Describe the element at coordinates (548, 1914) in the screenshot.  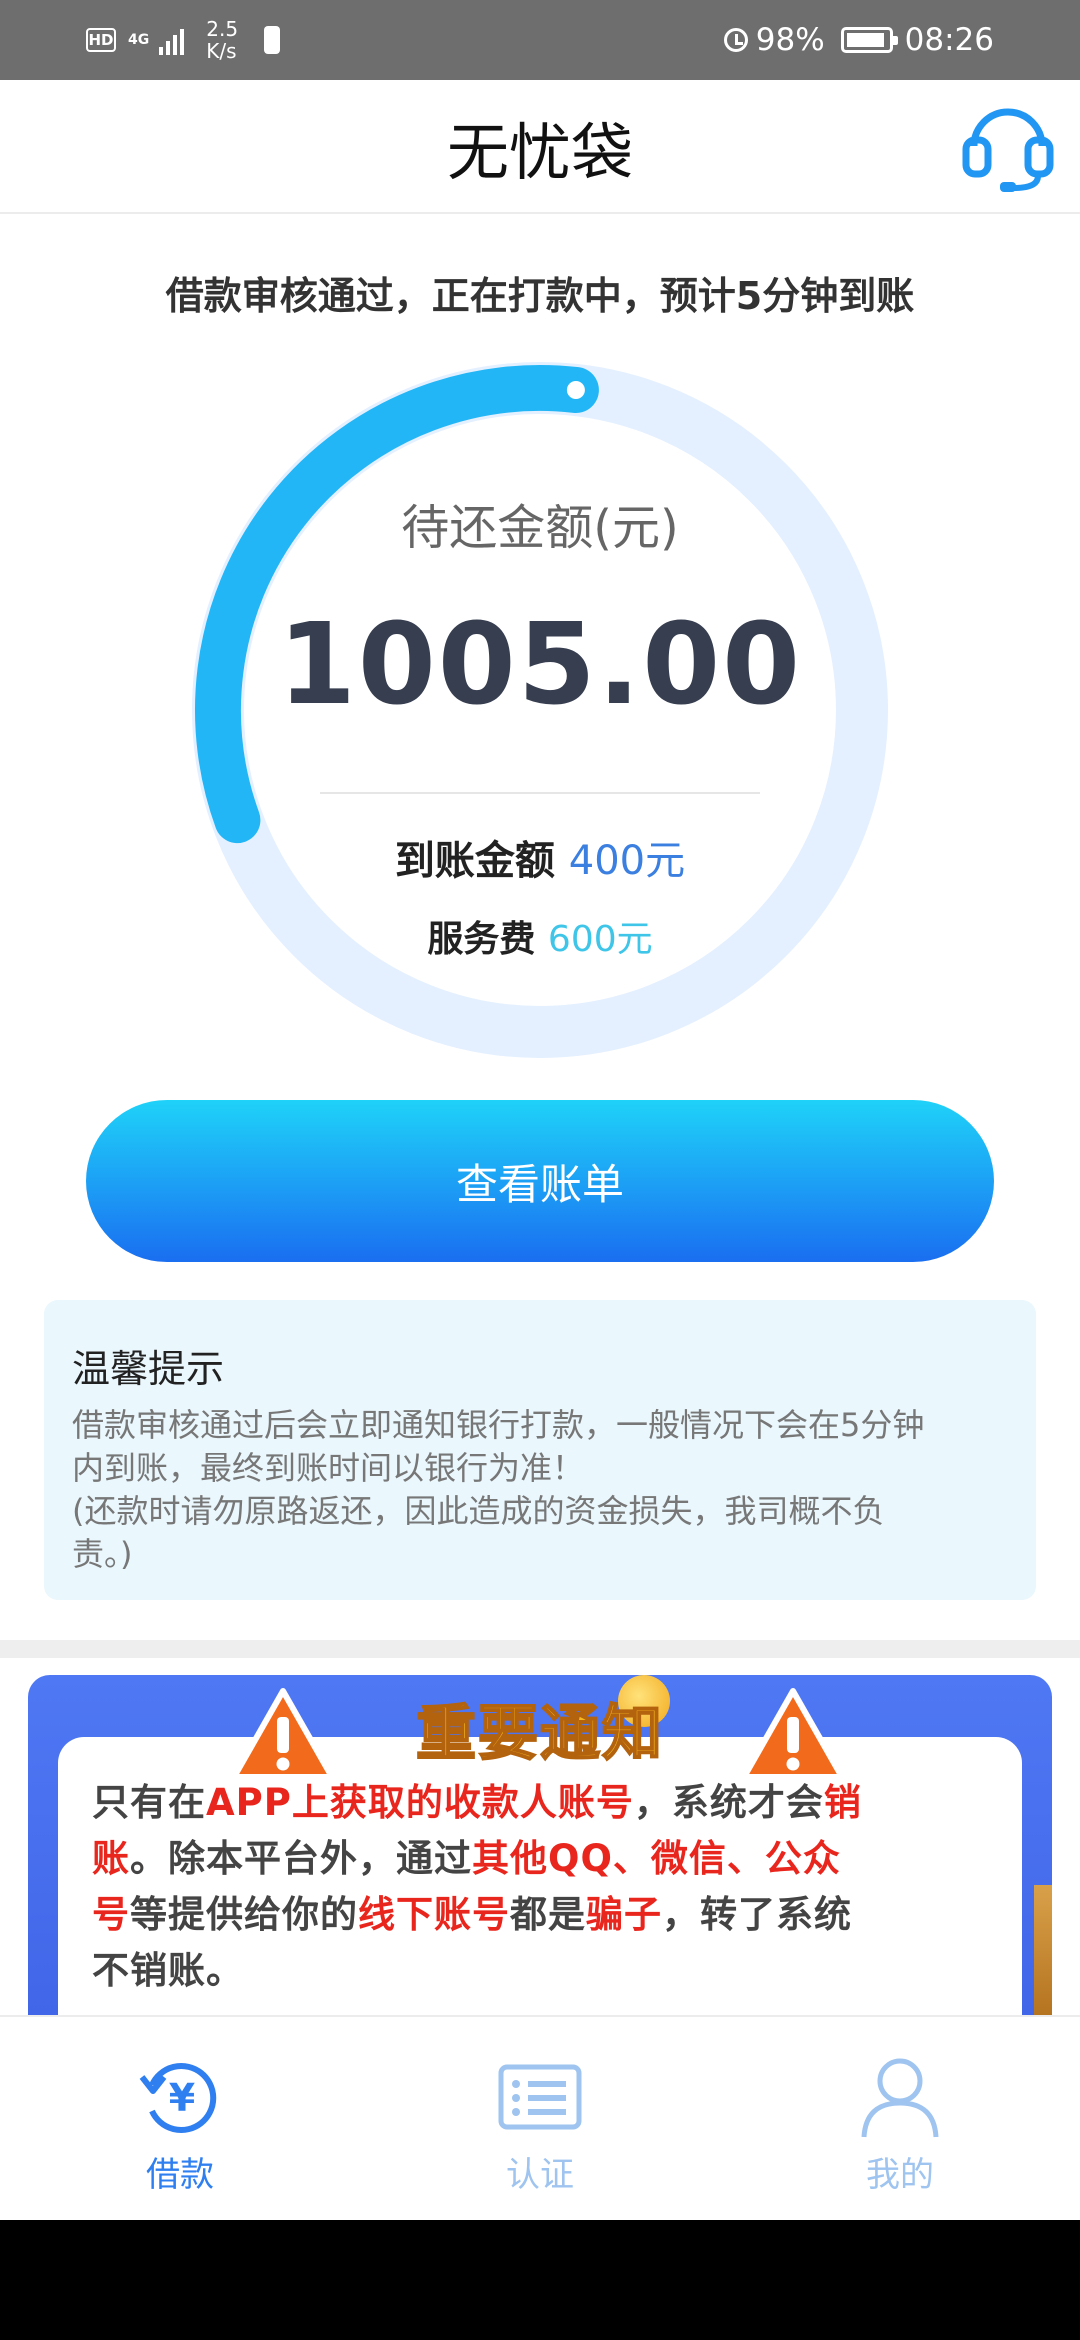
I see `notice-fragment: 都是` at that location.